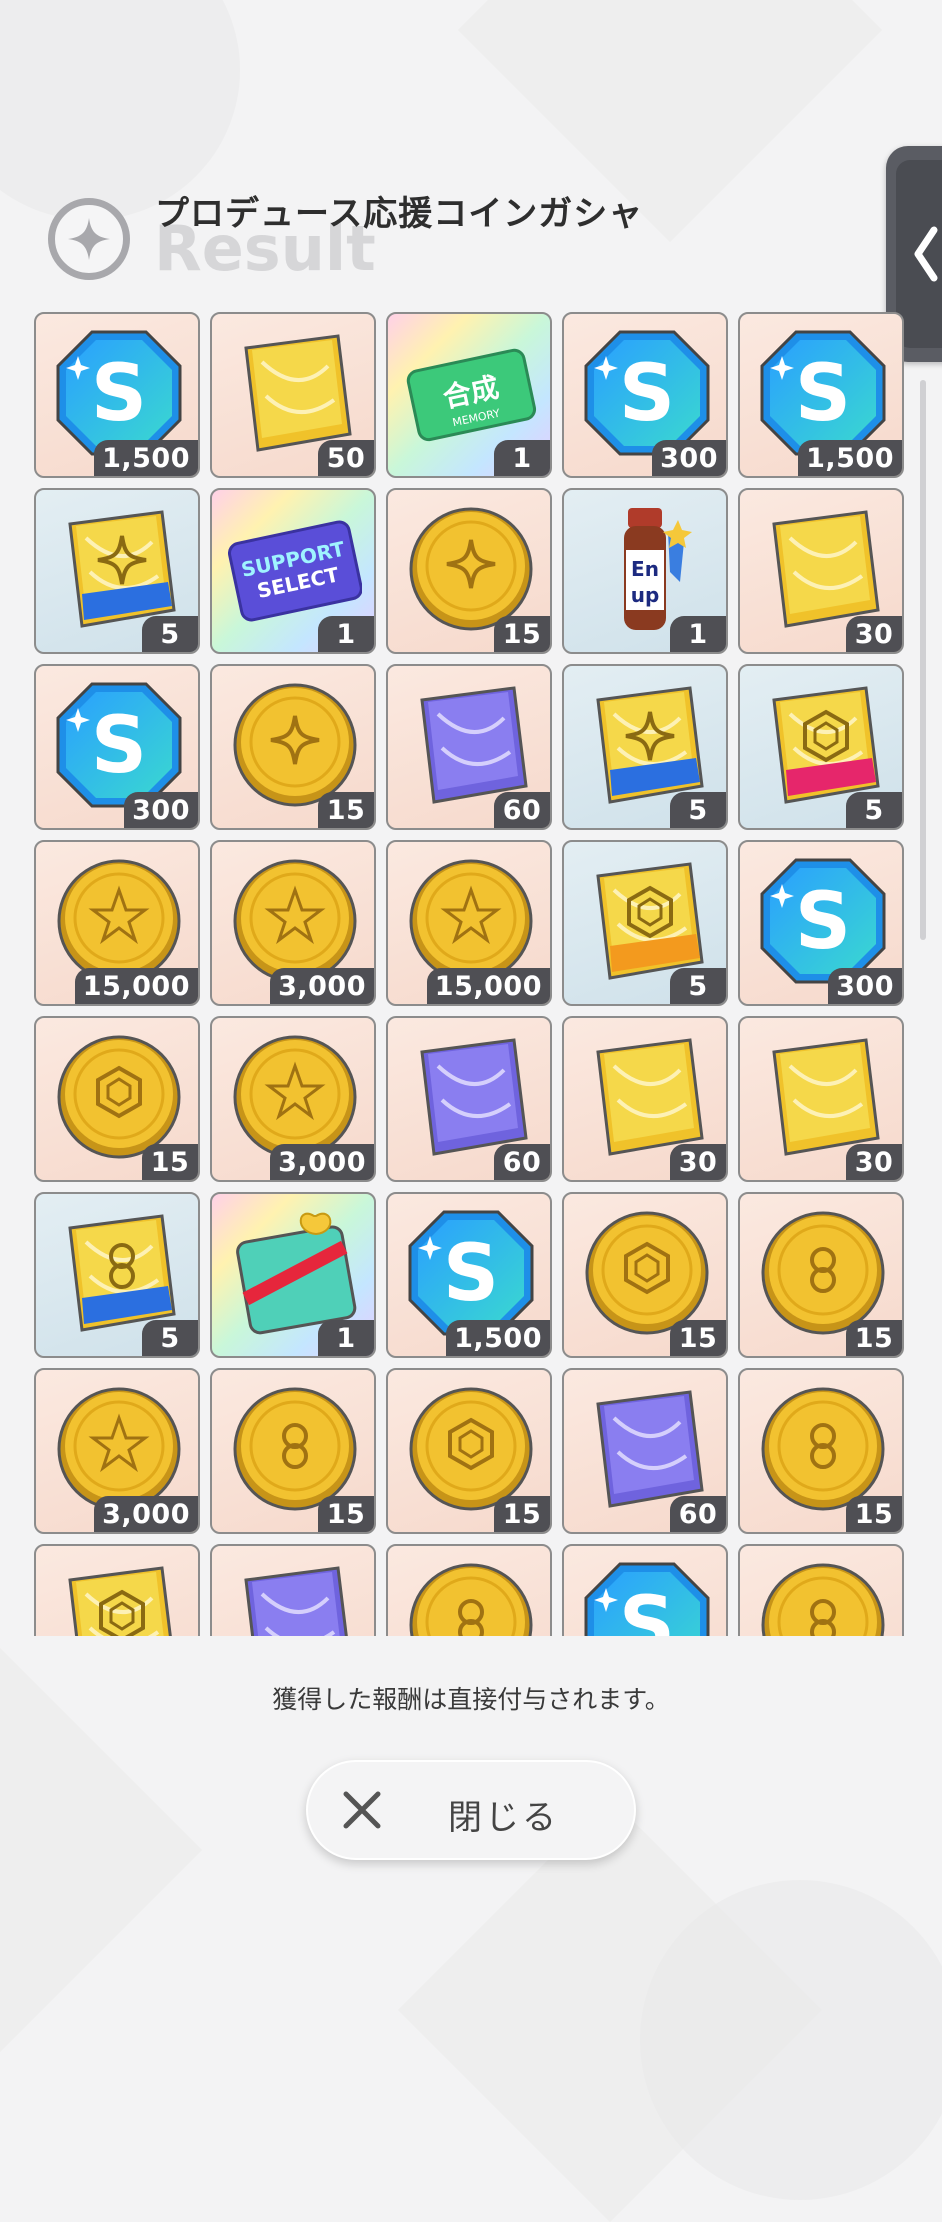 This screenshot has width=942, height=2222. I want to click on item-count-badge: 50, so click(346, 458).